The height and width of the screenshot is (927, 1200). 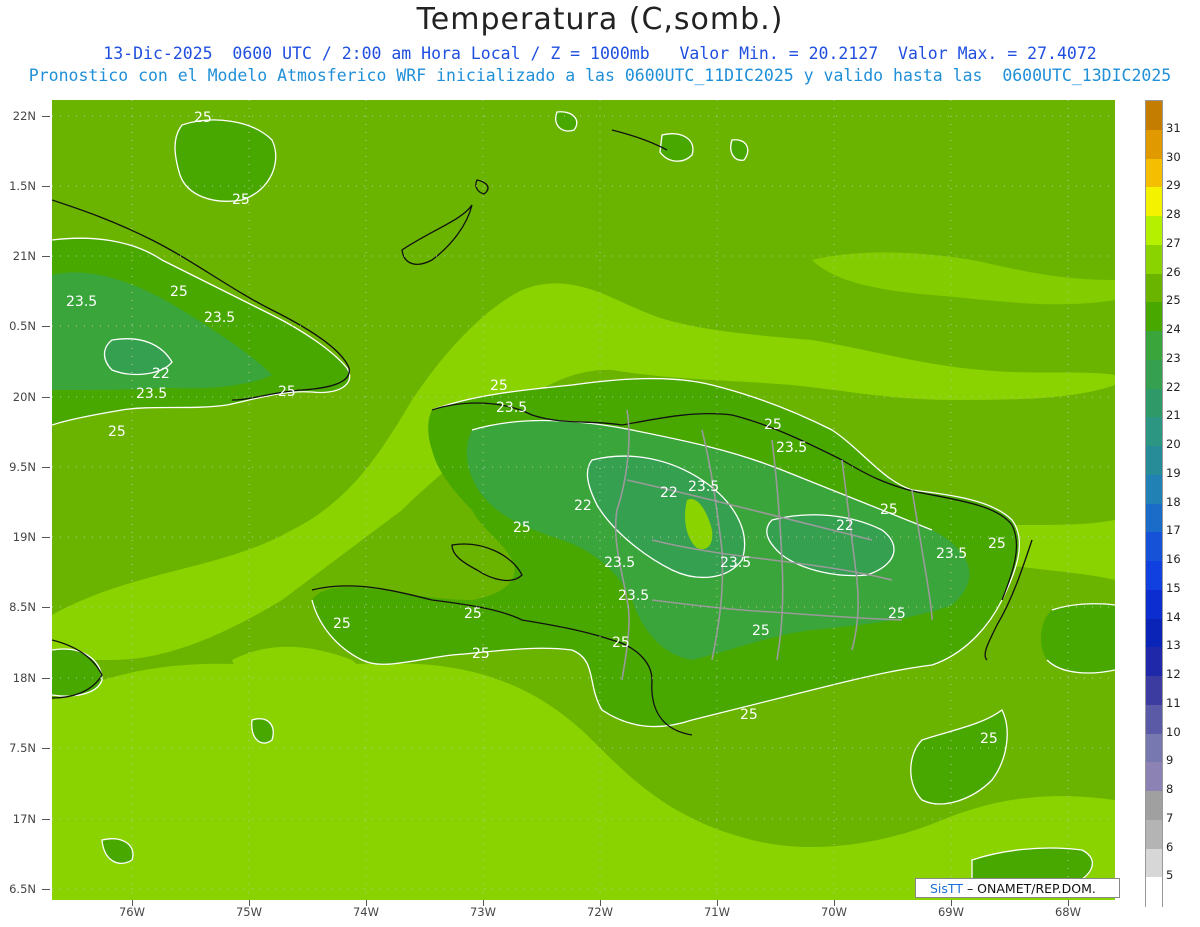 What do you see at coordinates (600, 19) in the screenshot?
I see `map-title: Temperatura (C,somb.)` at bounding box center [600, 19].